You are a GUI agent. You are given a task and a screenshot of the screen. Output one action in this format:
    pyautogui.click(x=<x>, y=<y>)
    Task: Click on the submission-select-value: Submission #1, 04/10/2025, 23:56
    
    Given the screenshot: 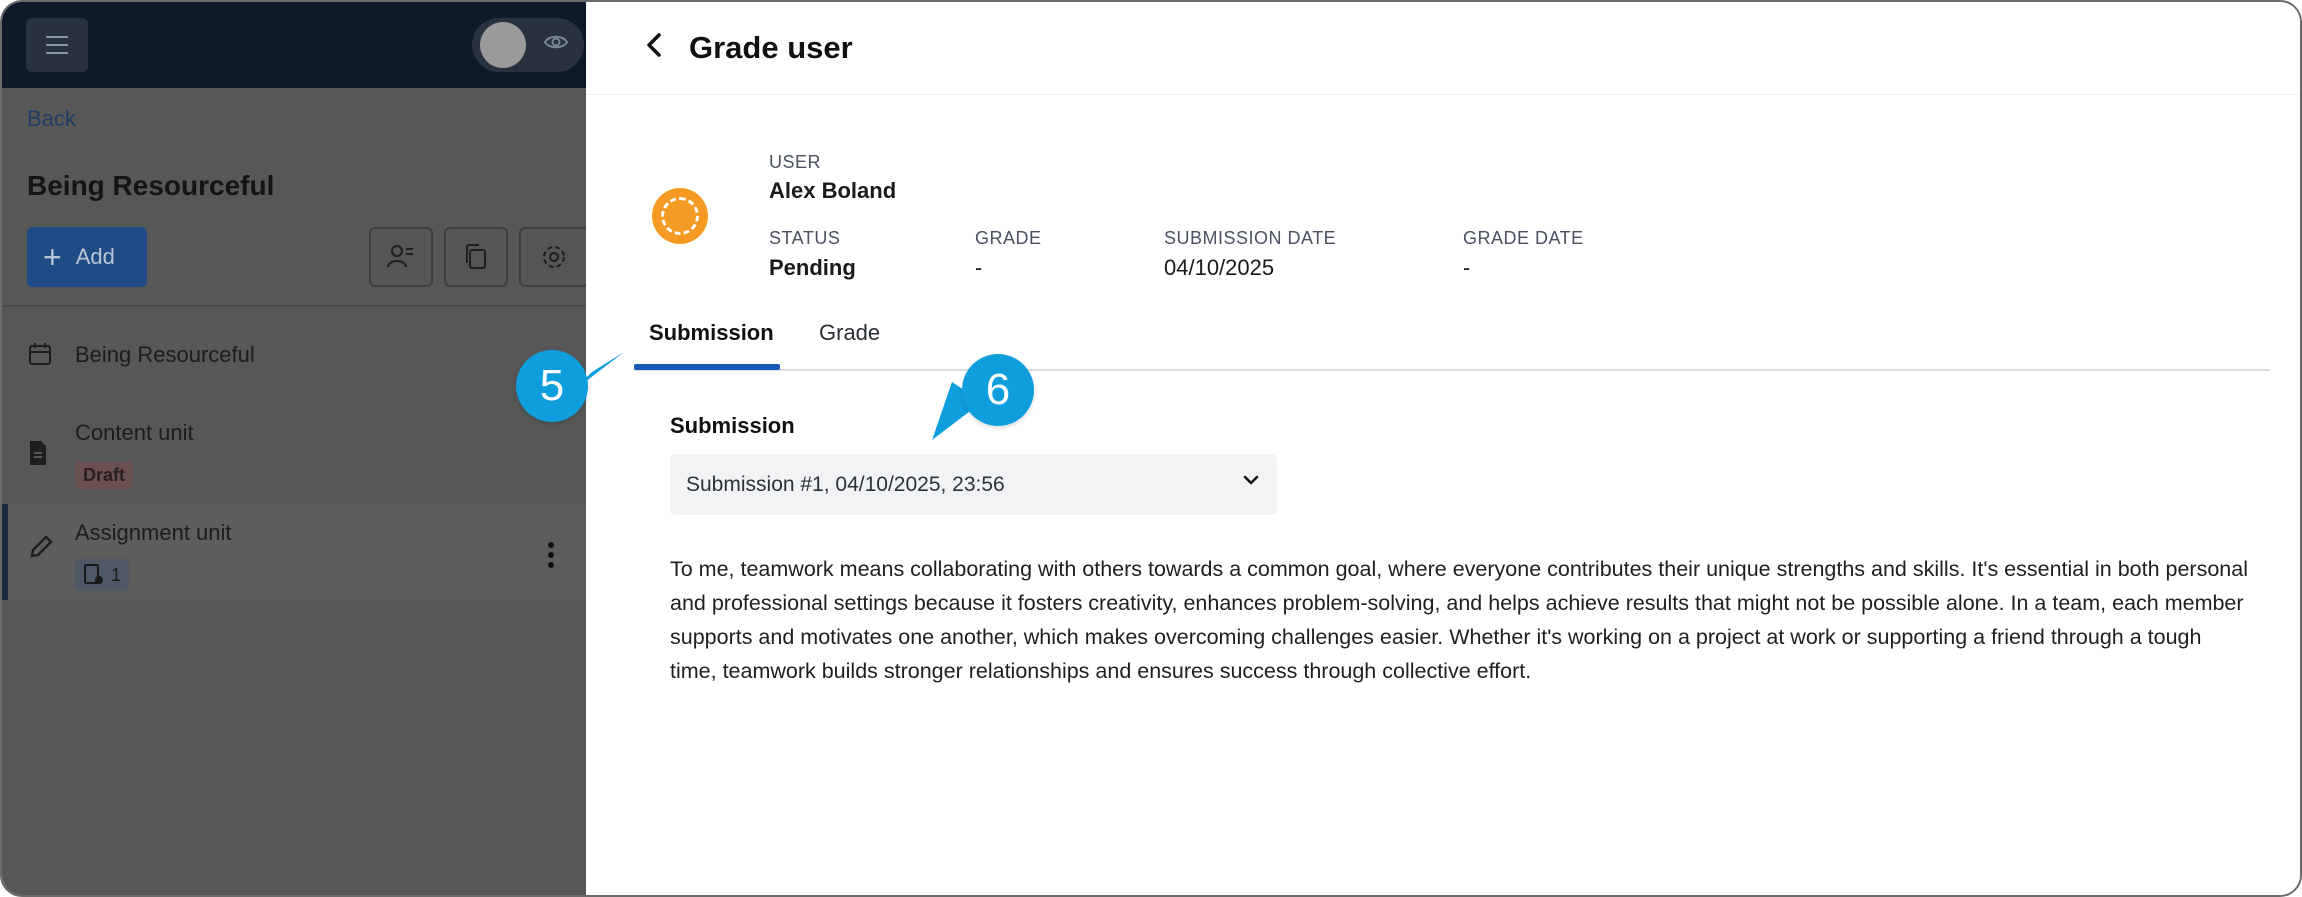 What is the action you would take?
    pyautogui.click(x=845, y=484)
    